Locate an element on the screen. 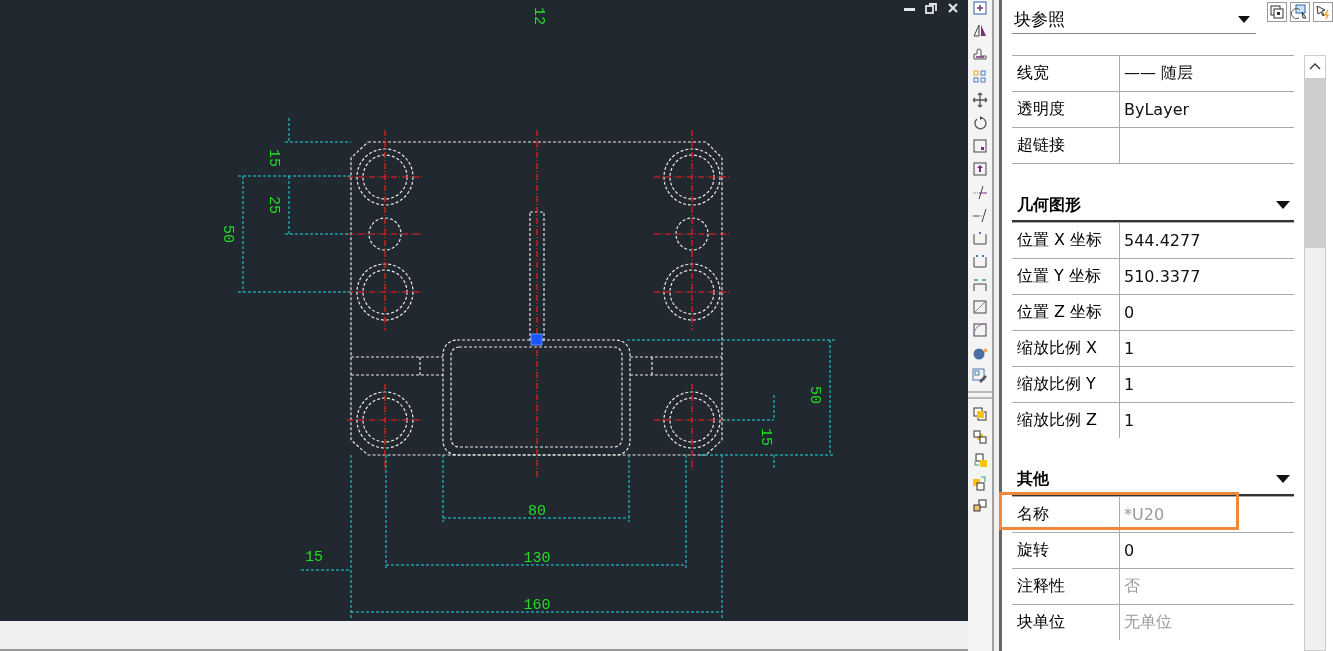 This screenshot has width=1333, height=651. toolbar-separator is located at coordinates (980, 395).